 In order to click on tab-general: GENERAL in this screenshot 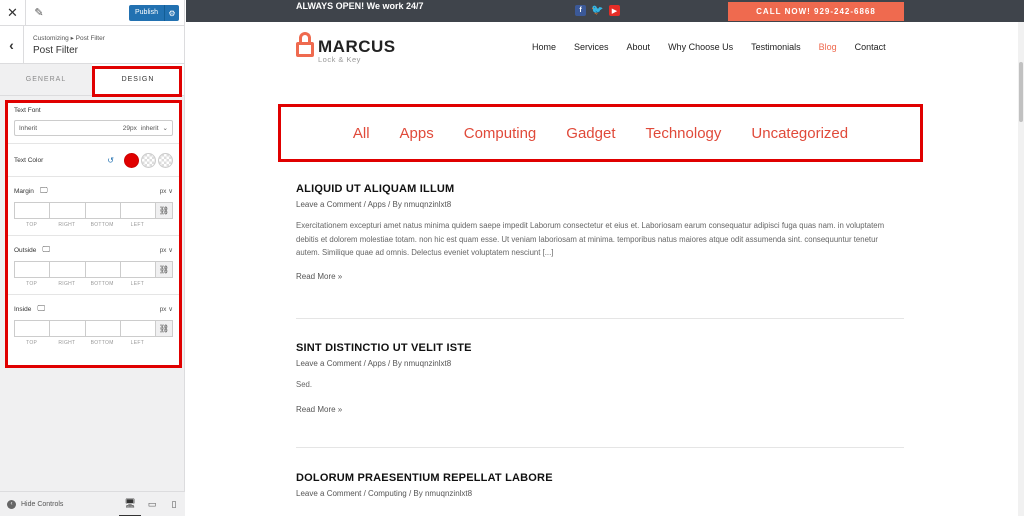, I will do `click(46, 79)`.